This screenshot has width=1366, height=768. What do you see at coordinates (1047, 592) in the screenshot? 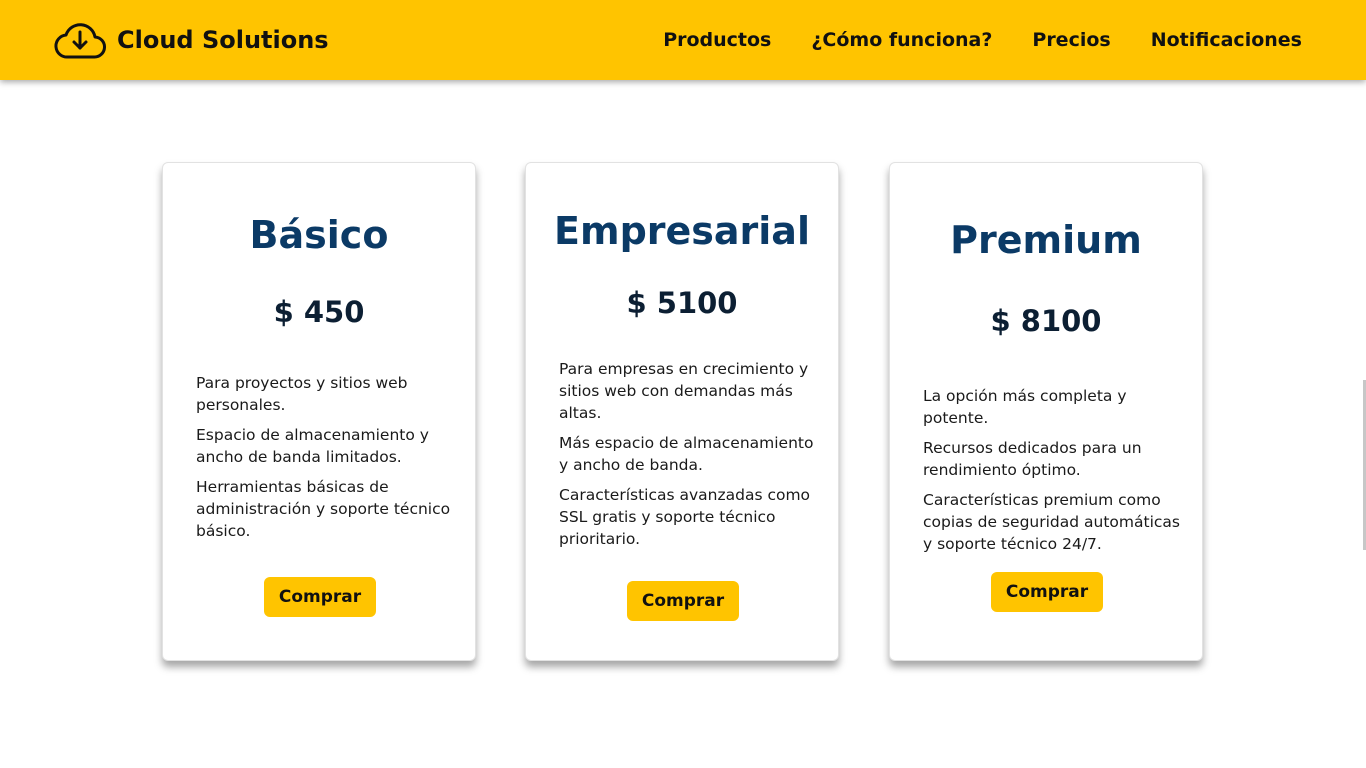
I see `buy-button-premium: Comprar` at bounding box center [1047, 592].